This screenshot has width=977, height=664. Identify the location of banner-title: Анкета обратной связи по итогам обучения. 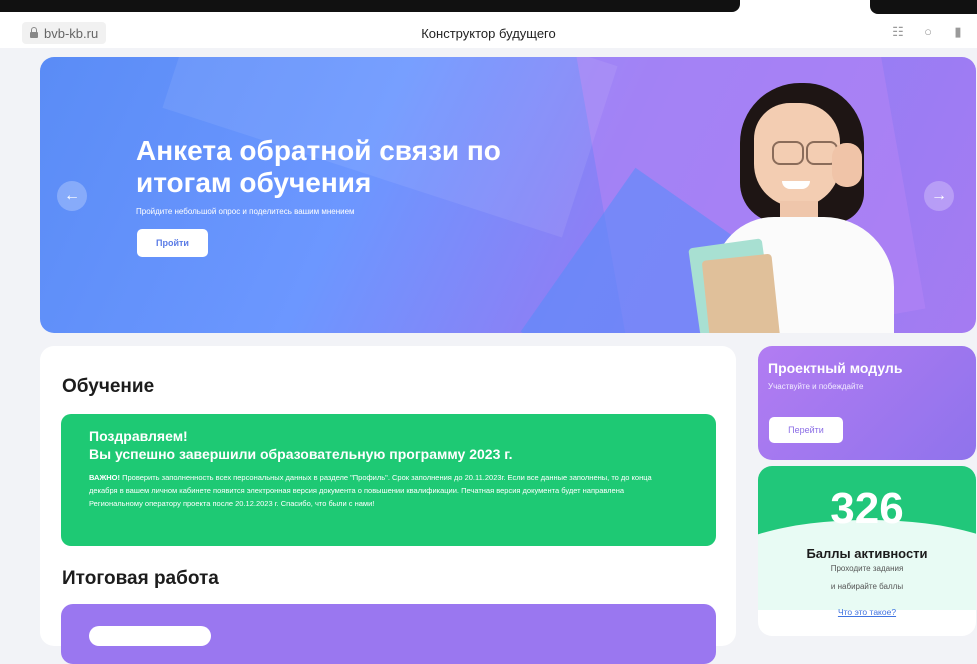
(318, 166).